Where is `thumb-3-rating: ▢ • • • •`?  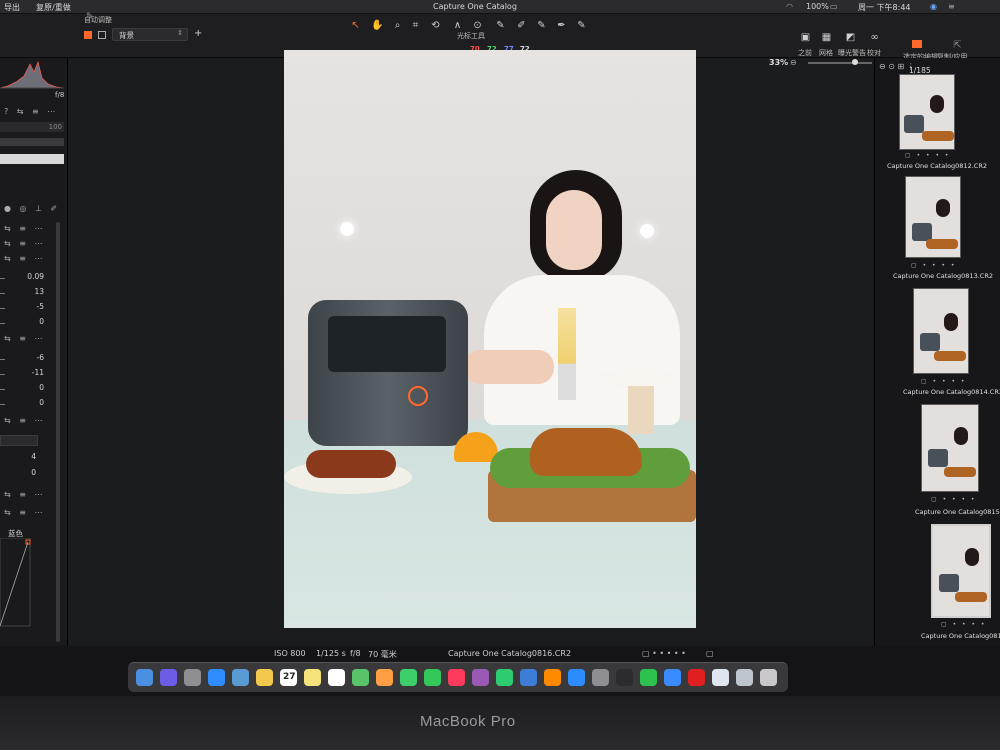 thumb-3-rating: ▢ • • • • is located at coordinates (943, 381).